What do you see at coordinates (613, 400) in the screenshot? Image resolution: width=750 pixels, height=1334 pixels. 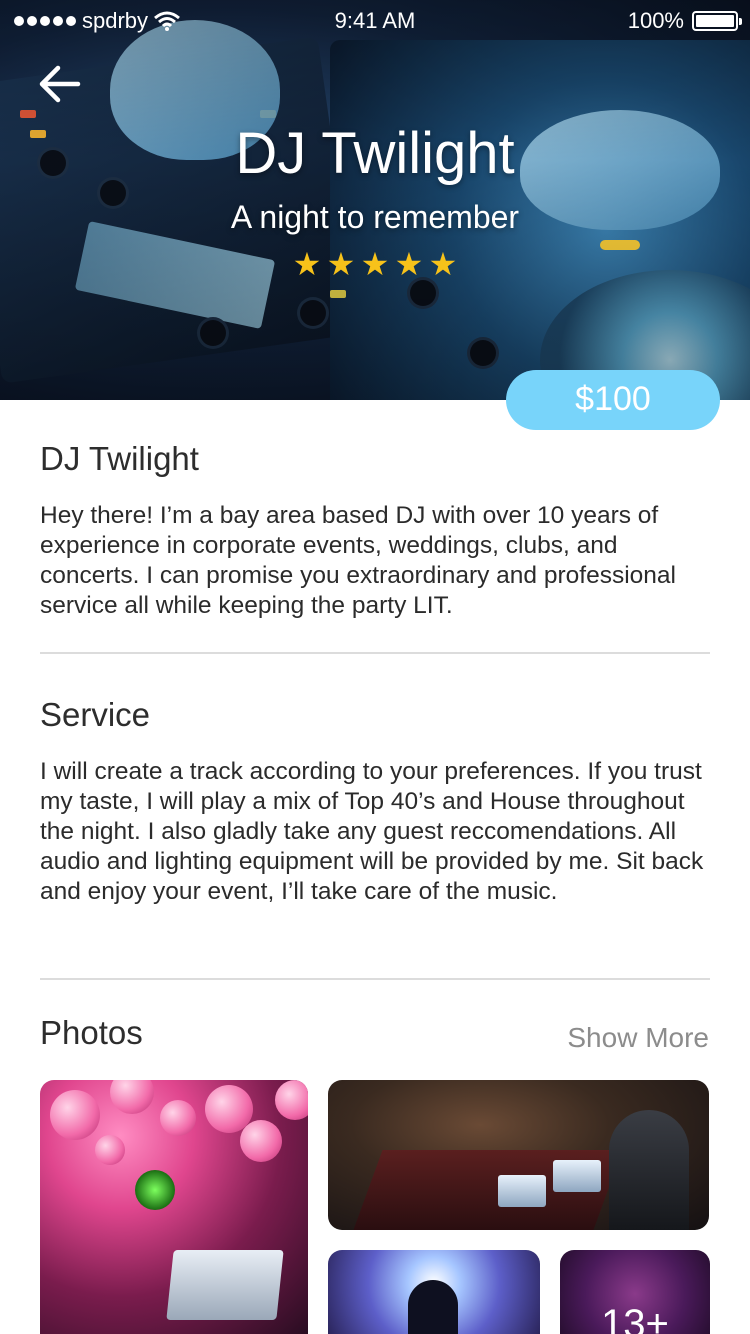 I see `price-button: $100` at bounding box center [613, 400].